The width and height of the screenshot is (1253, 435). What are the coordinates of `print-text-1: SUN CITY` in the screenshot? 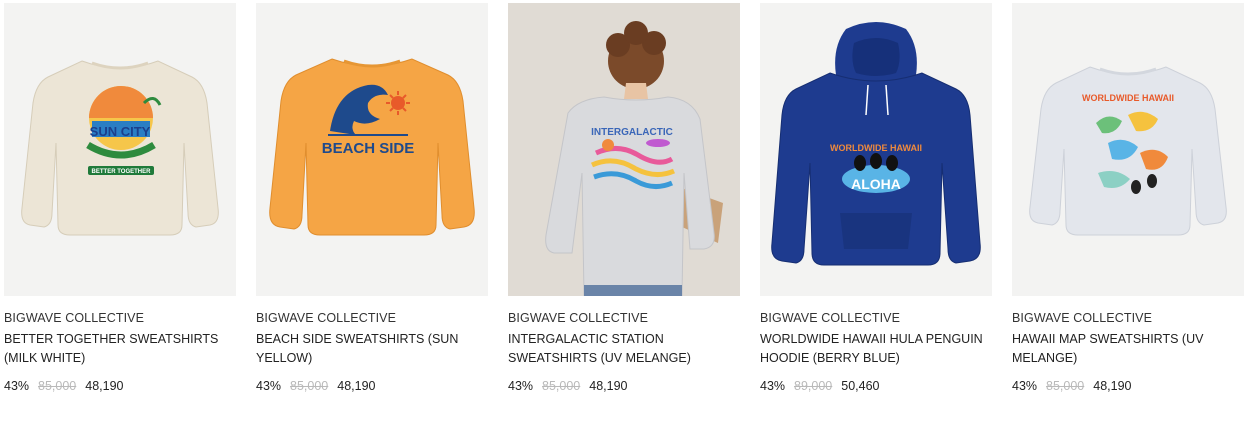 It's located at (120, 131).